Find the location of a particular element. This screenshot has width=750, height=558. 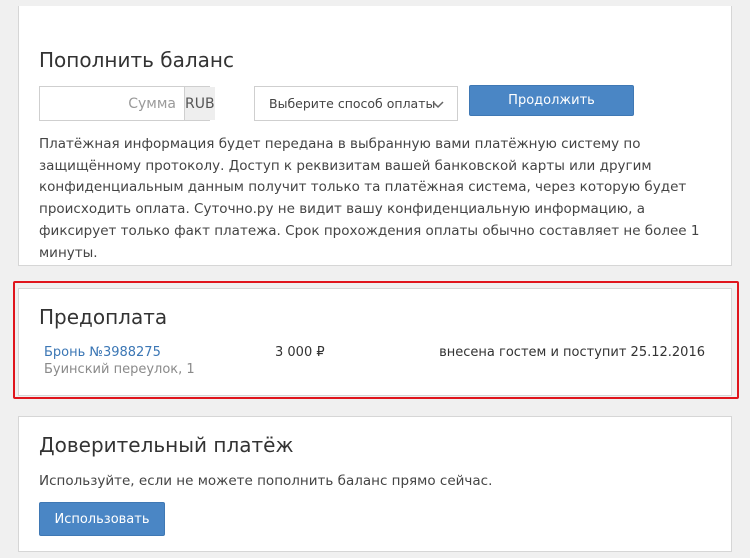

booking-link: Бронь №3988275 is located at coordinates (102, 352).